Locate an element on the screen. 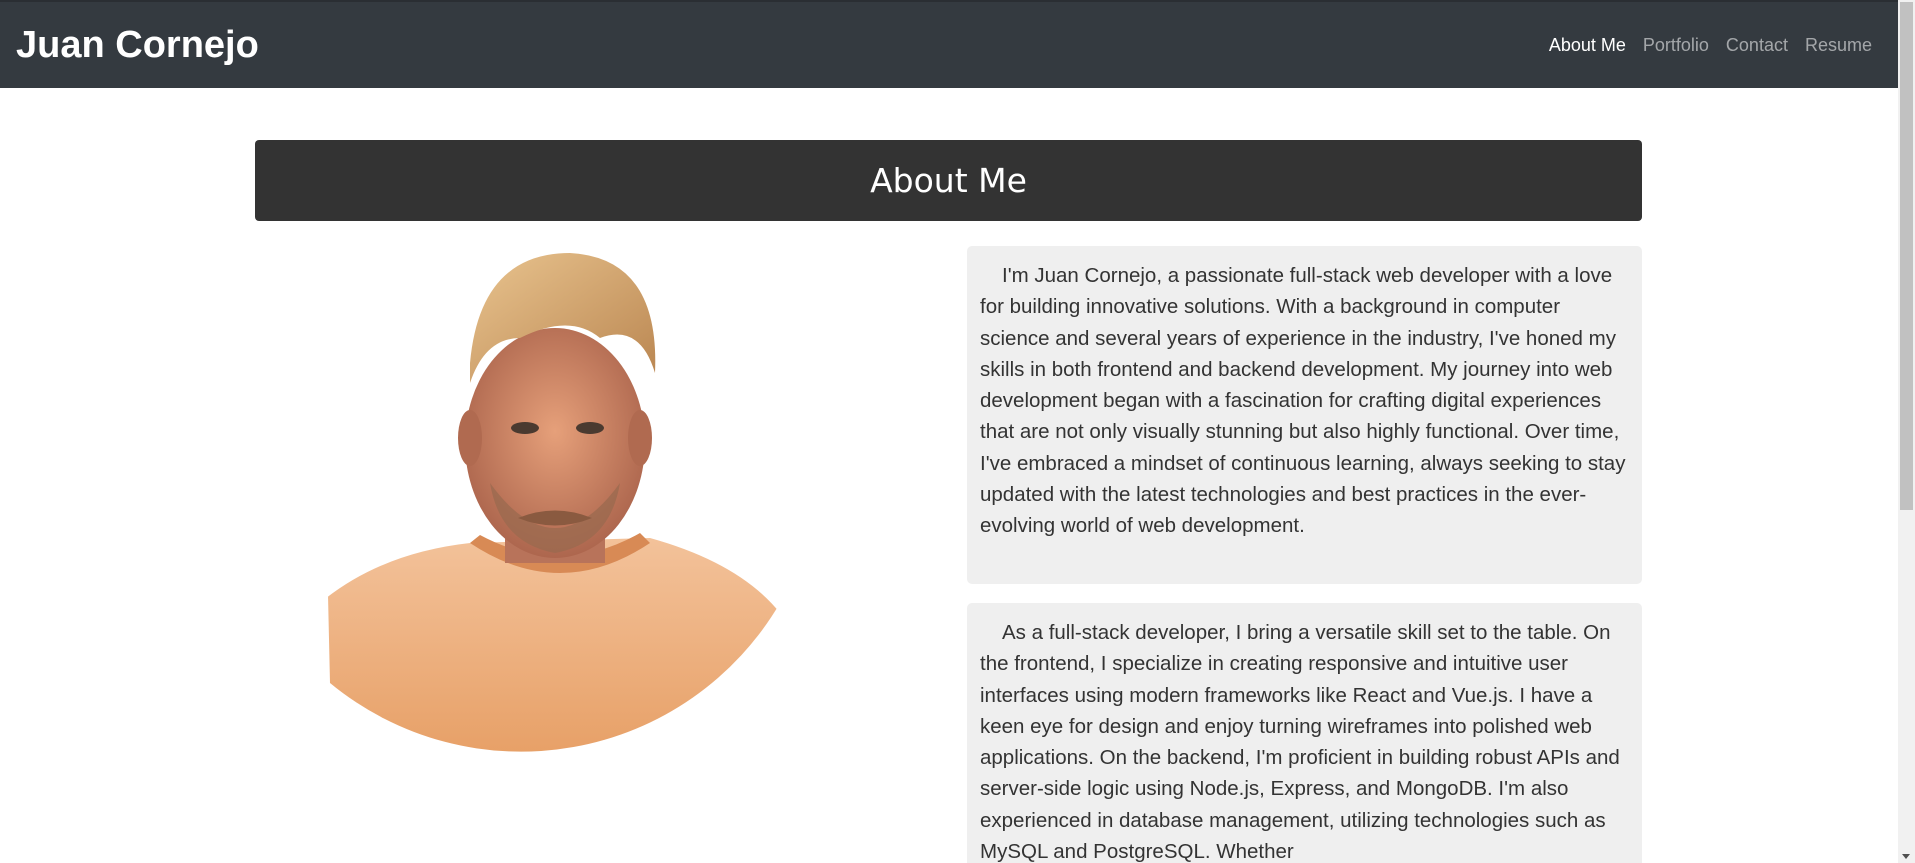 The height and width of the screenshot is (863, 1915). page-scrollbar is located at coordinates (1906, 431).